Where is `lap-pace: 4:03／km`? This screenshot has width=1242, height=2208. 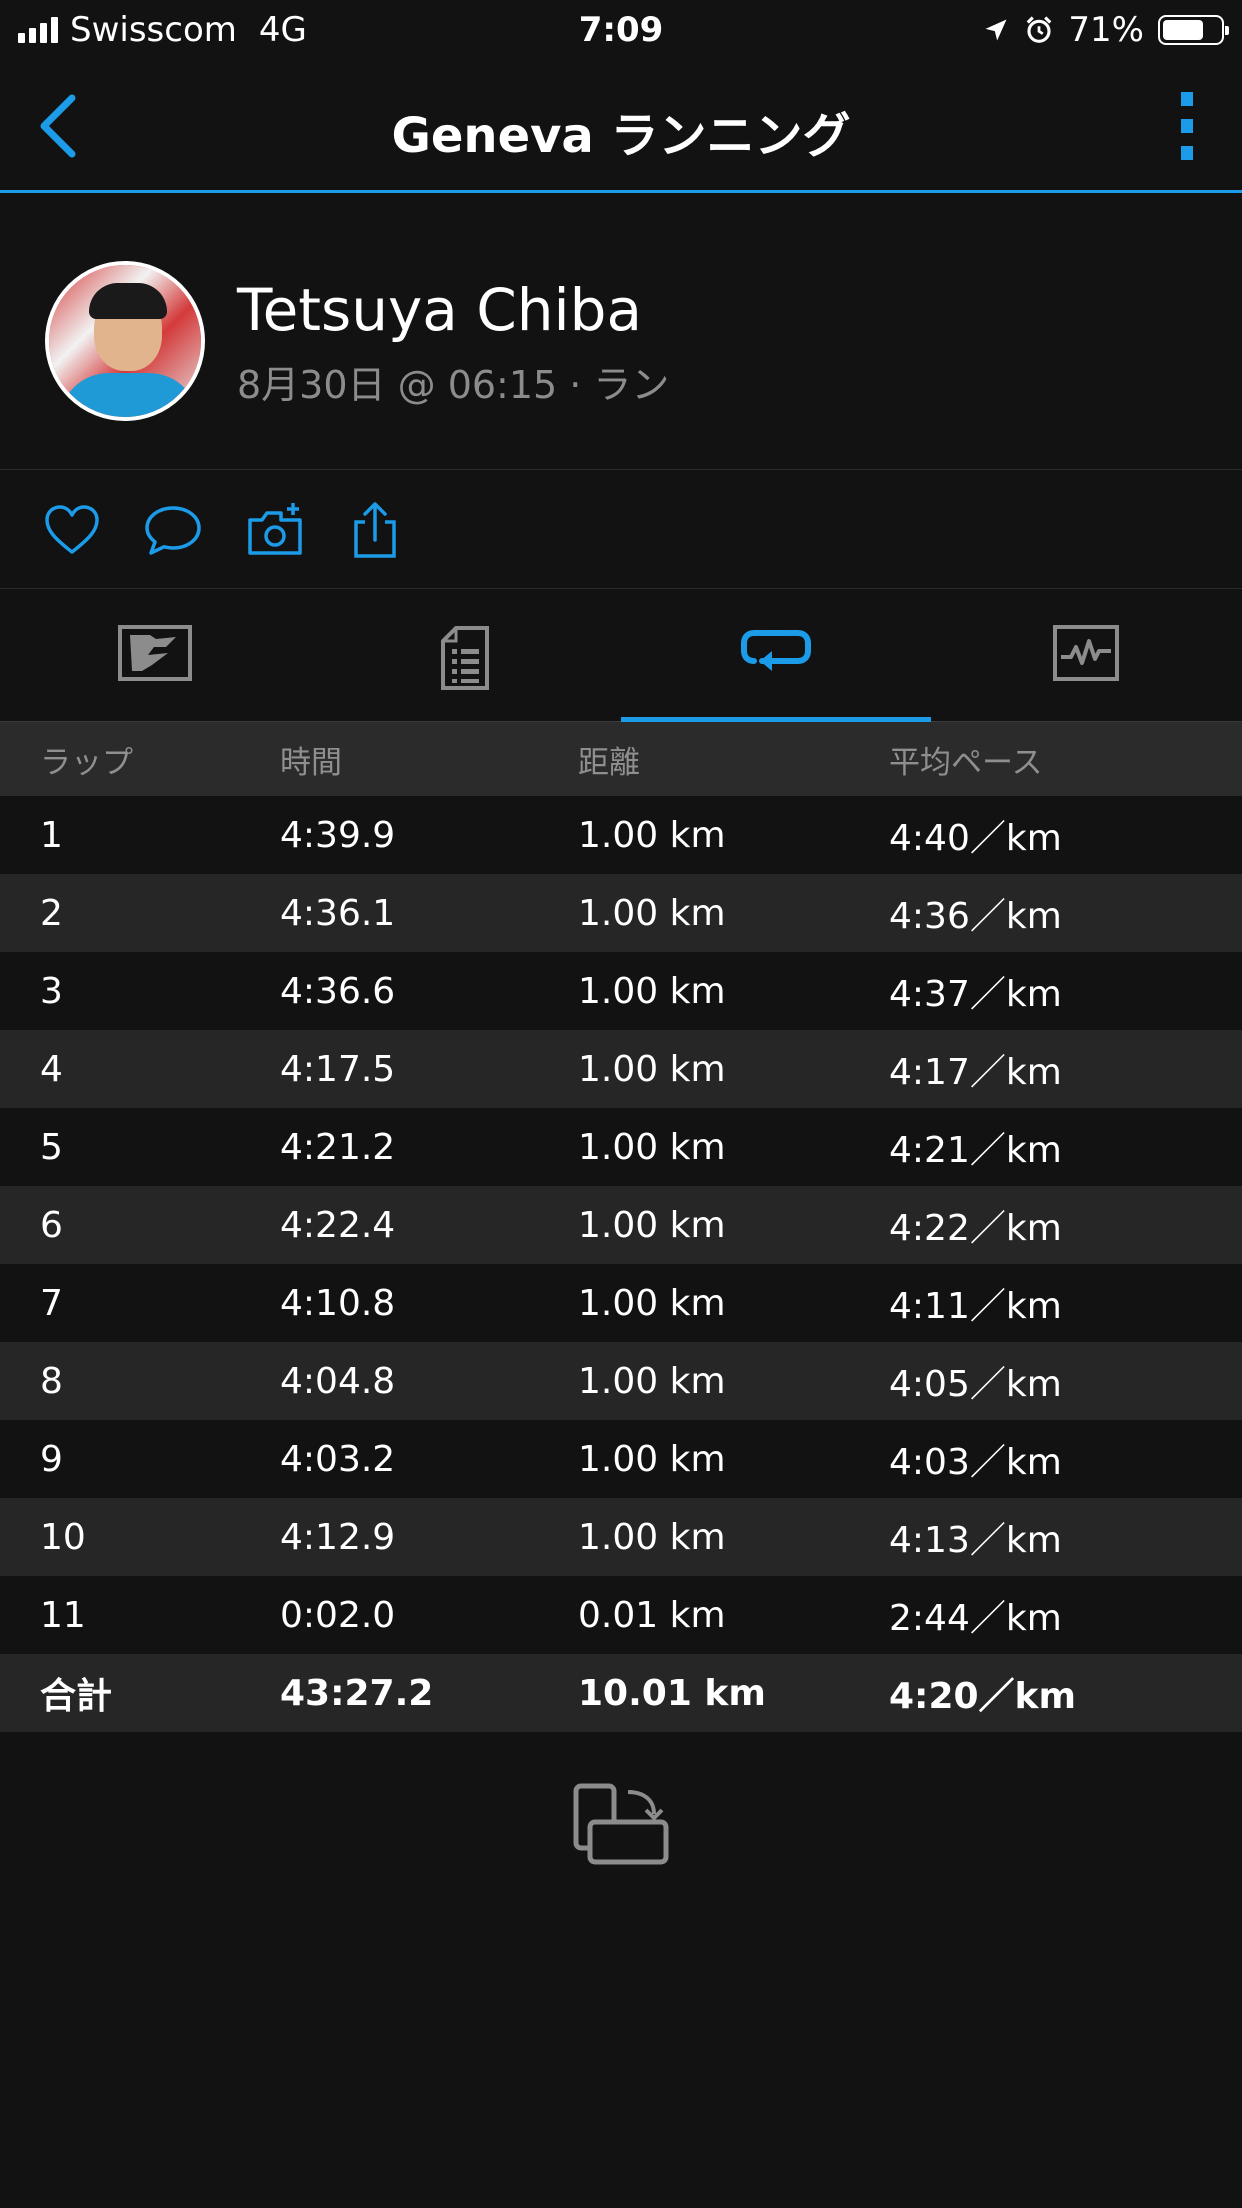 lap-pace: 4:03／km is located at coordinates (975, 1462).